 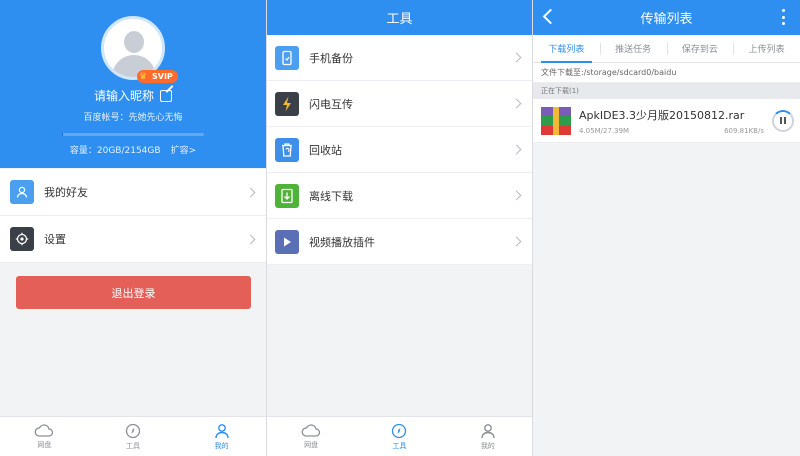 I want to click on tab-save-to-cloud: 保存到云, so click(x=700, y=48).